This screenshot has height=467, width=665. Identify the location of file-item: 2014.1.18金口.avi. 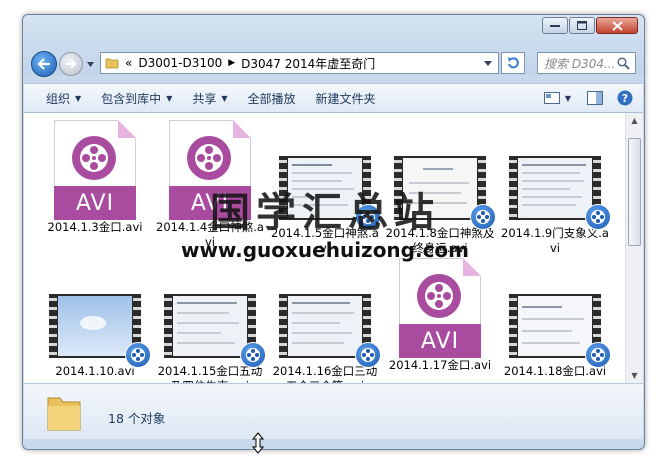
(555, 336).